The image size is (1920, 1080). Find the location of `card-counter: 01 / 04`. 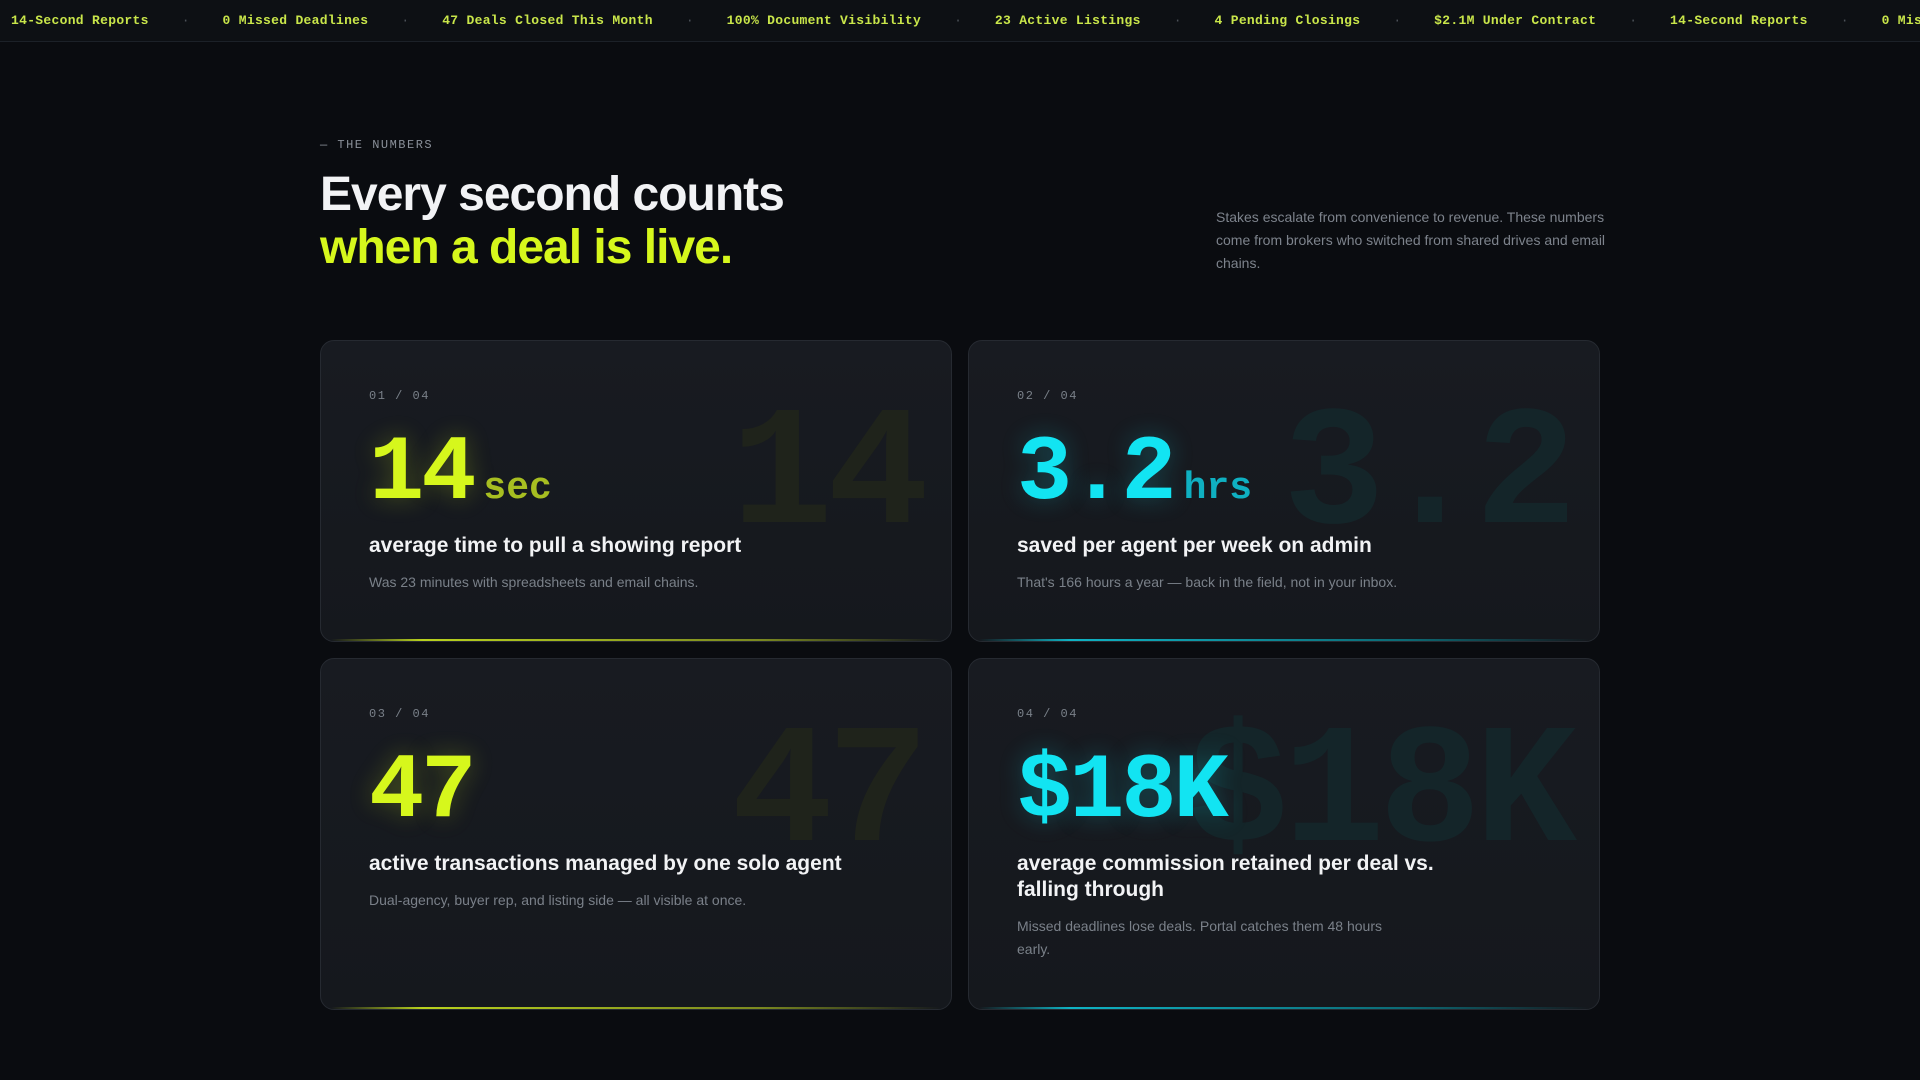

card-counter: 01 / 04 is located at coordinates (399, 396).